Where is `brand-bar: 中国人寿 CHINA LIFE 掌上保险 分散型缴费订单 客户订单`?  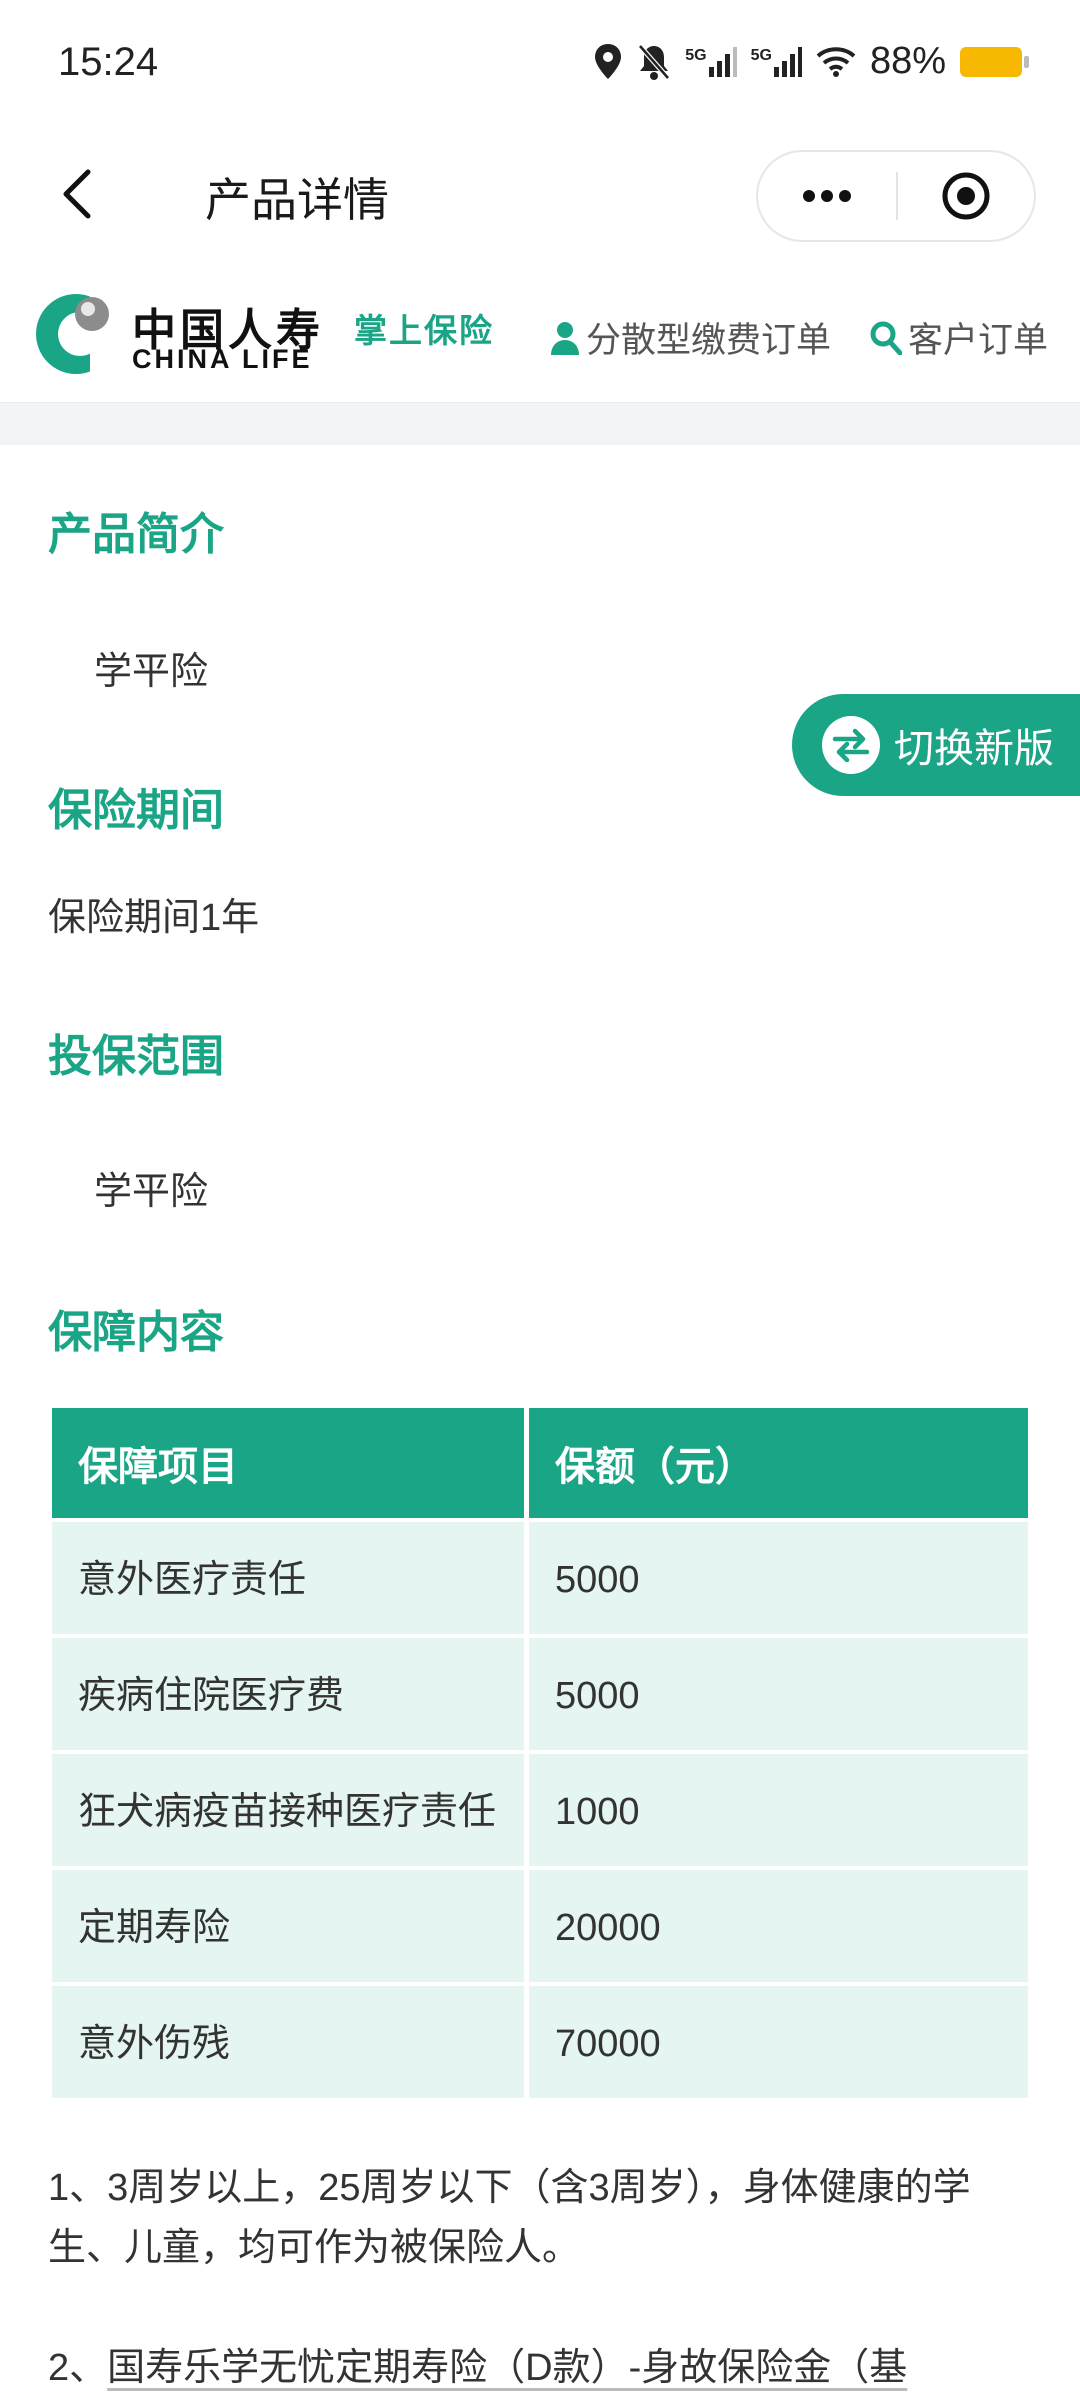 brand-bar: 中国人寿 CHINA LIFE 掌上保险 分散型缴费订单 客户订单 is located at coordinates (540, 335).